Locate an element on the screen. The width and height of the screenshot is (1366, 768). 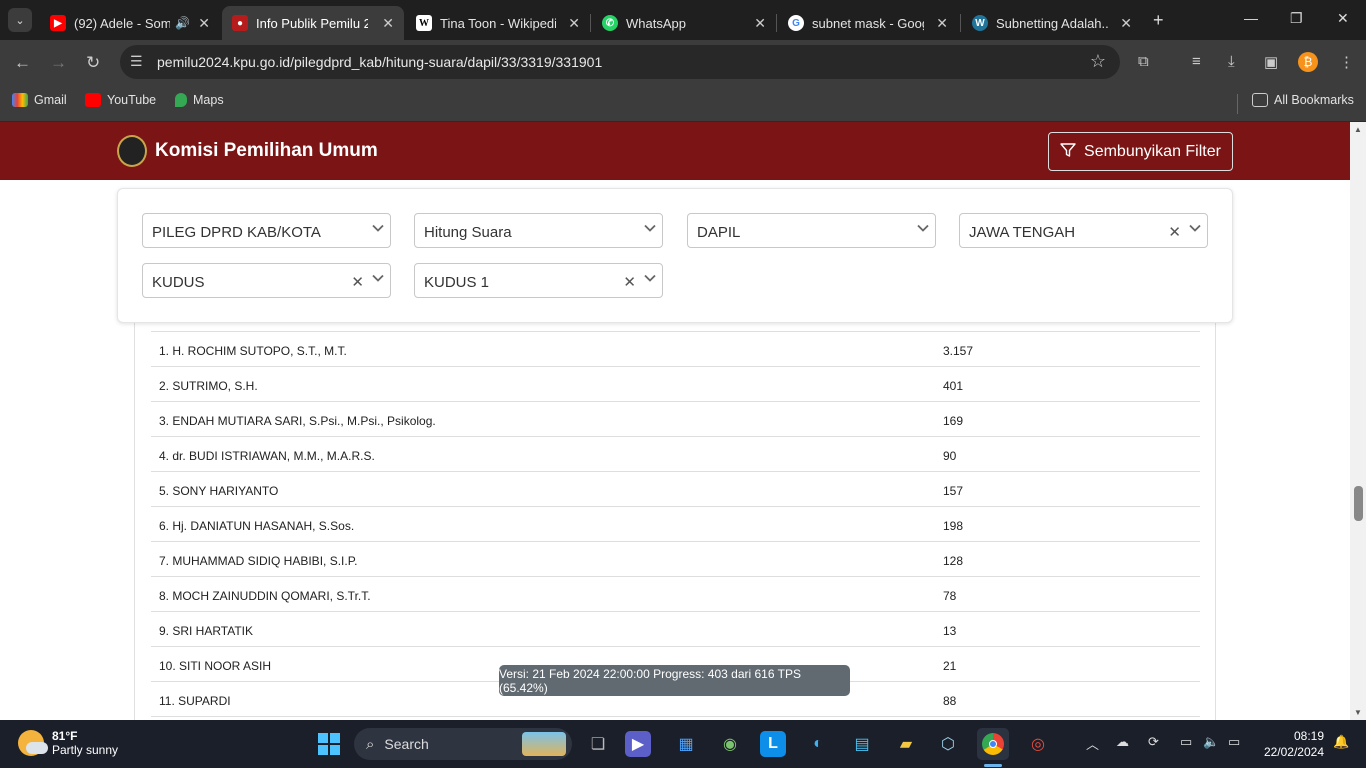
taskbar-search: ⌕ Search is located at coordinates (463, 744).